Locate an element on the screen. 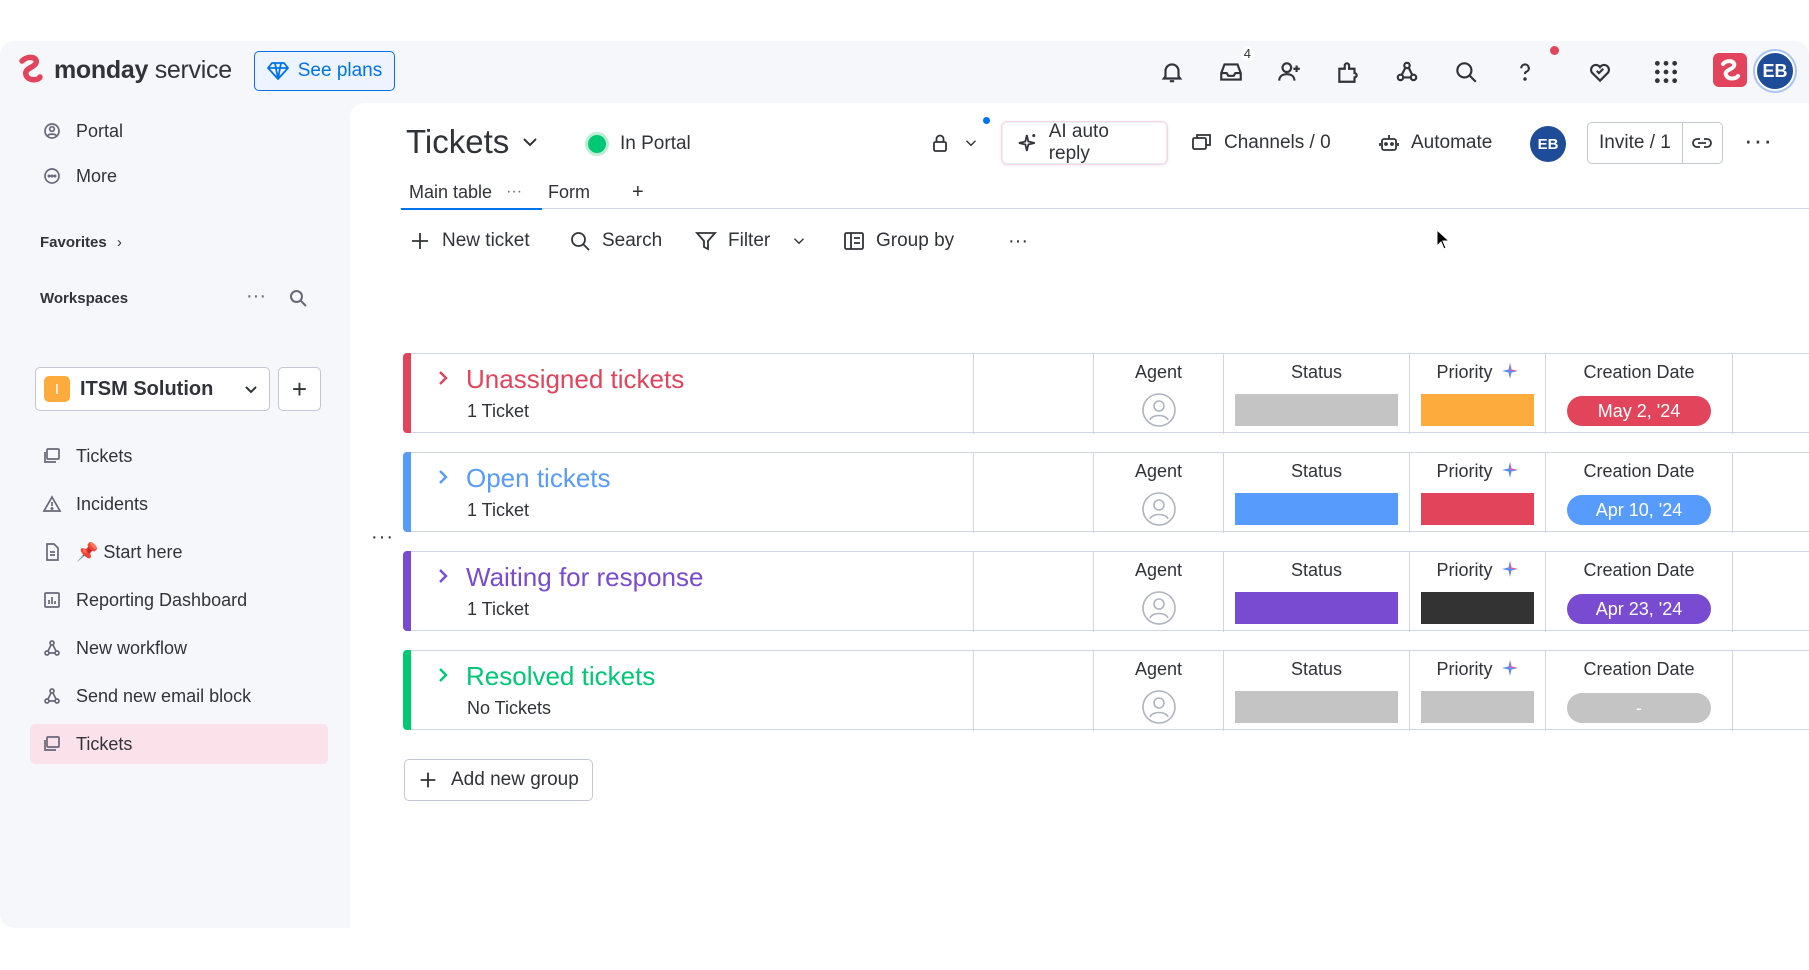  product-switcher-icon is located at coordinates (1730, 70).